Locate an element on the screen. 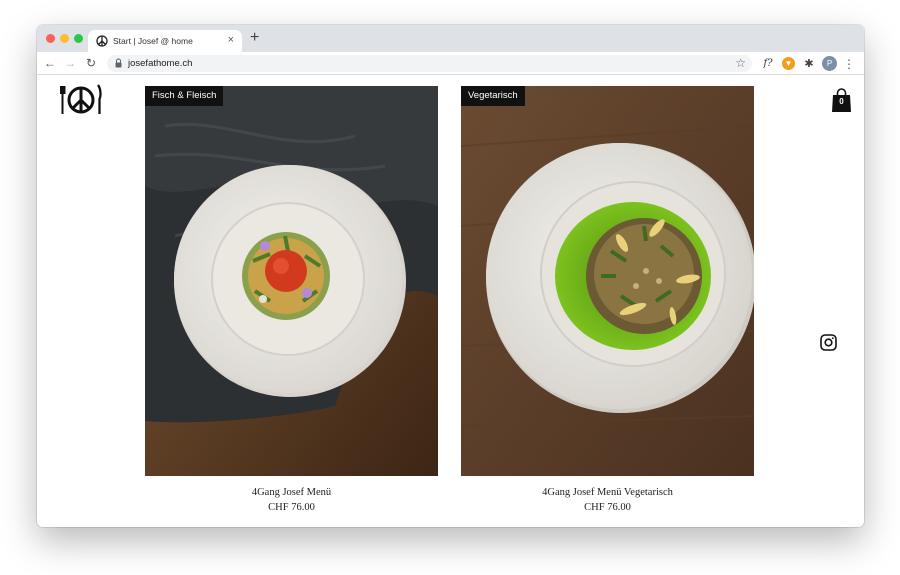  reload-icon: ↻ is located at coordinates (91, 63).